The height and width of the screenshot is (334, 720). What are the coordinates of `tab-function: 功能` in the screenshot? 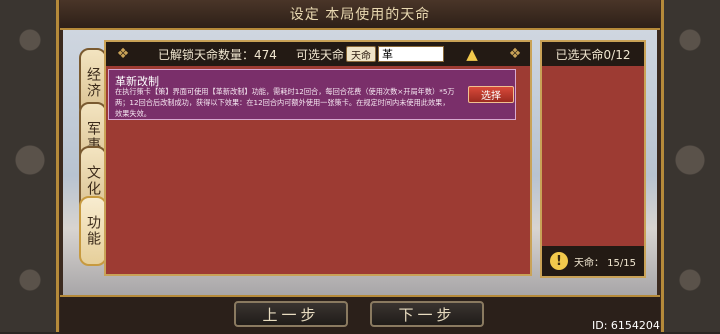 It's located at (93, 231).